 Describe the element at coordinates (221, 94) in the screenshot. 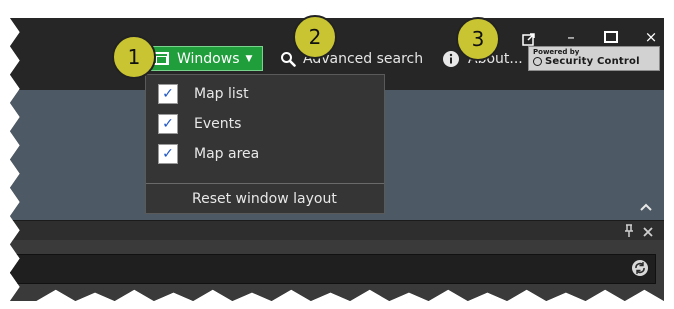

I see `menu-item-label: Map list` at that location.